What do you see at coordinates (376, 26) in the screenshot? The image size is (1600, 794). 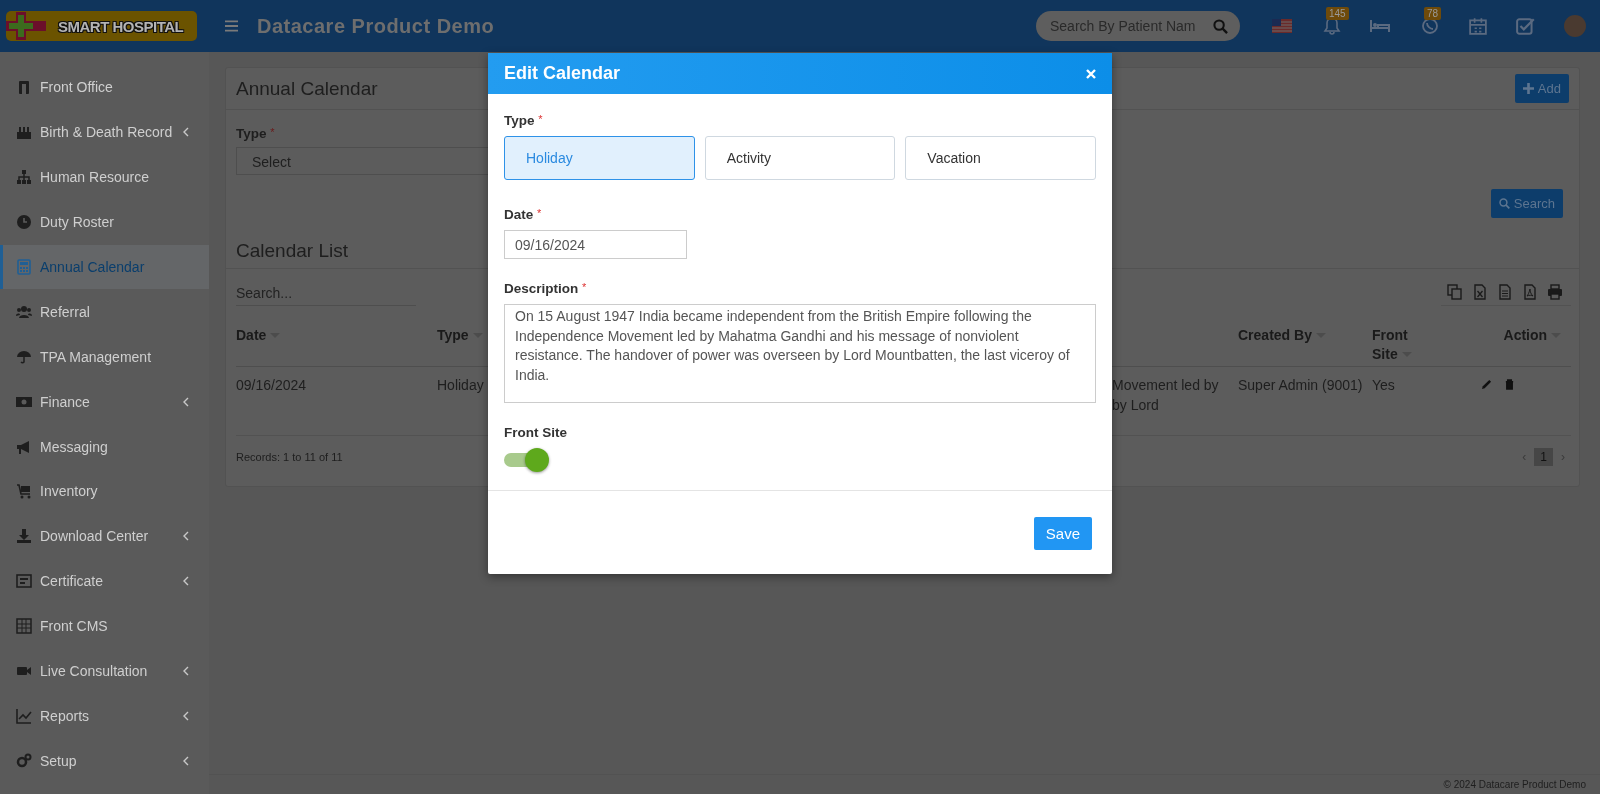 I see `app-title: Datacare Product Demo` at bounding box center [376, 26].